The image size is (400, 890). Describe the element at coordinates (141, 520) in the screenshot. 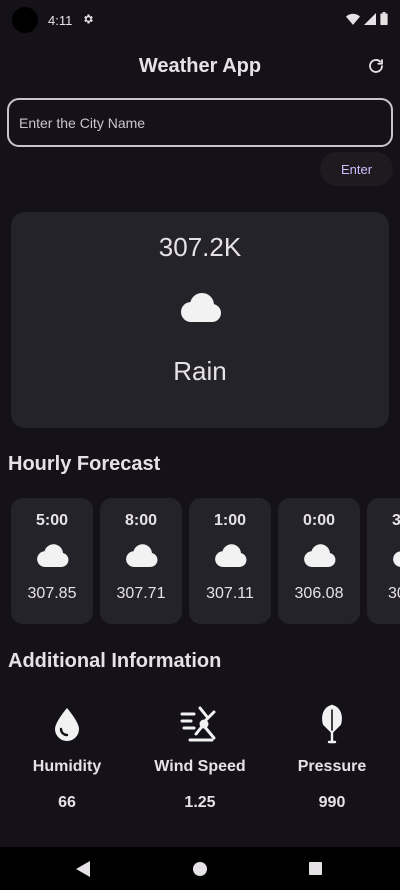

I see `hour-time: 8:00` at that location.